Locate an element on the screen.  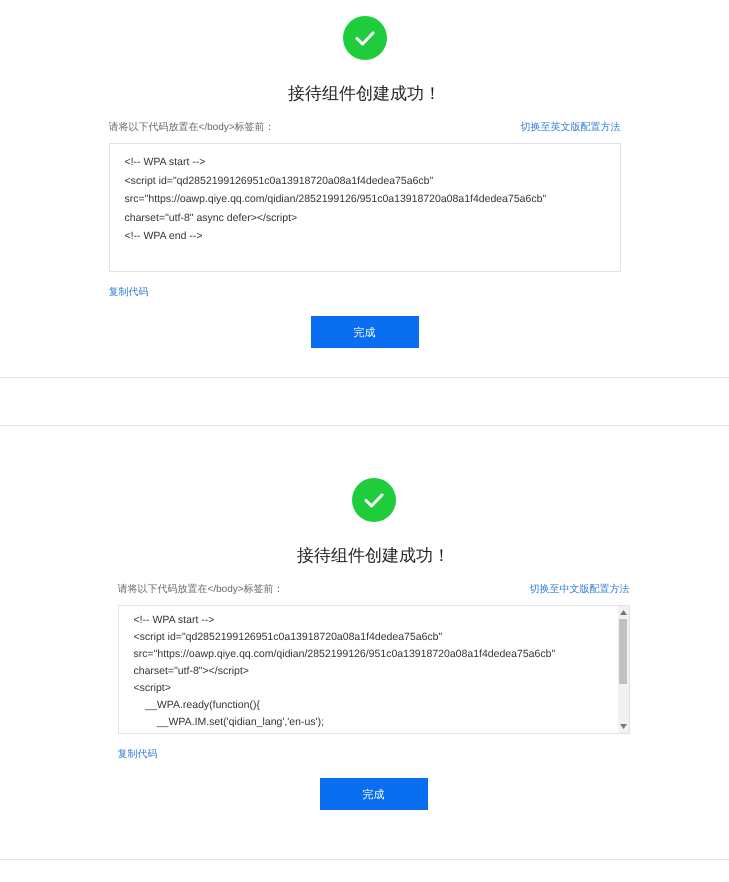
scroll-up-icon is located at coordinates (623, 612).